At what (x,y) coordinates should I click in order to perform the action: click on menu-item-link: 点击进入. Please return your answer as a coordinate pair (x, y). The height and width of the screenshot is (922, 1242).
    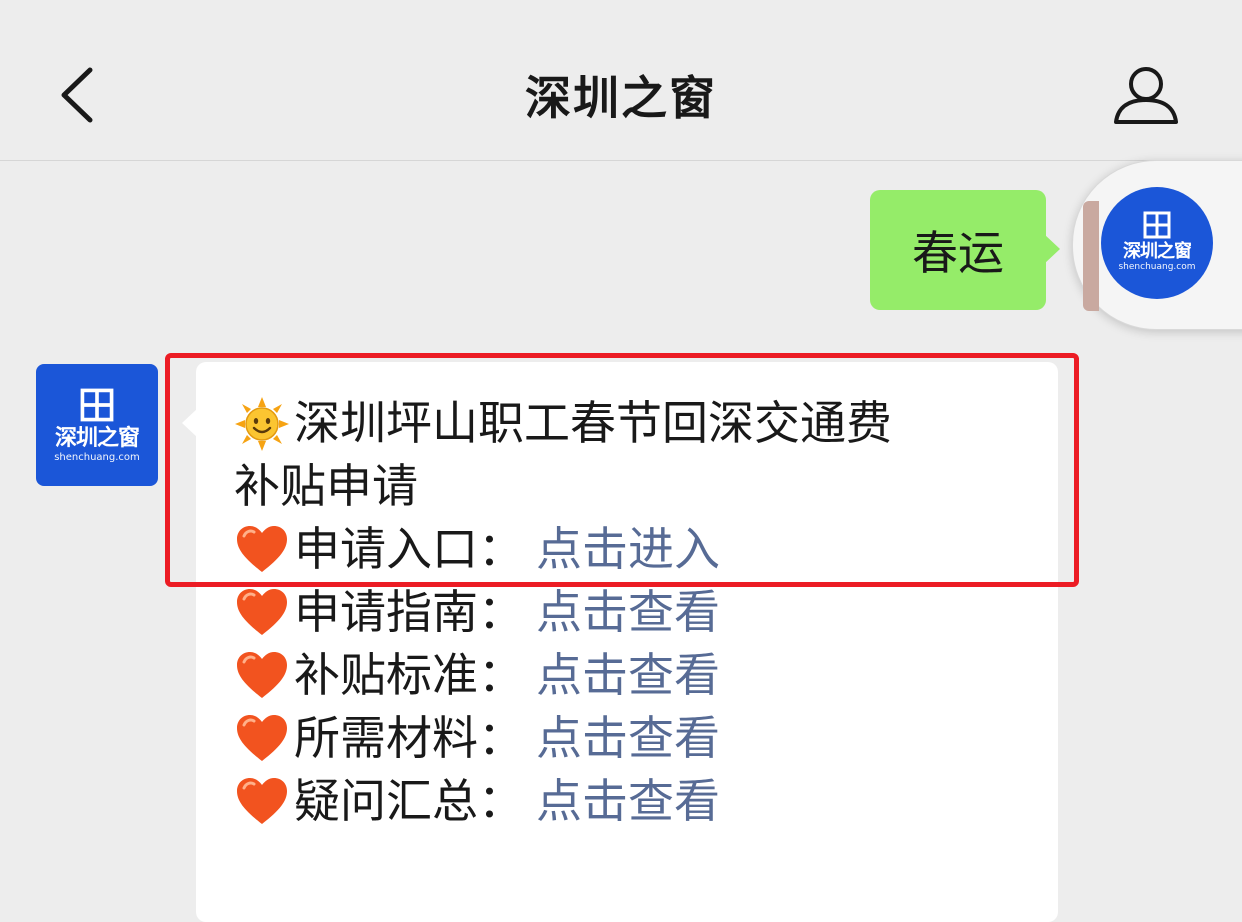
    Looking at the image, I should click on (628, 549).